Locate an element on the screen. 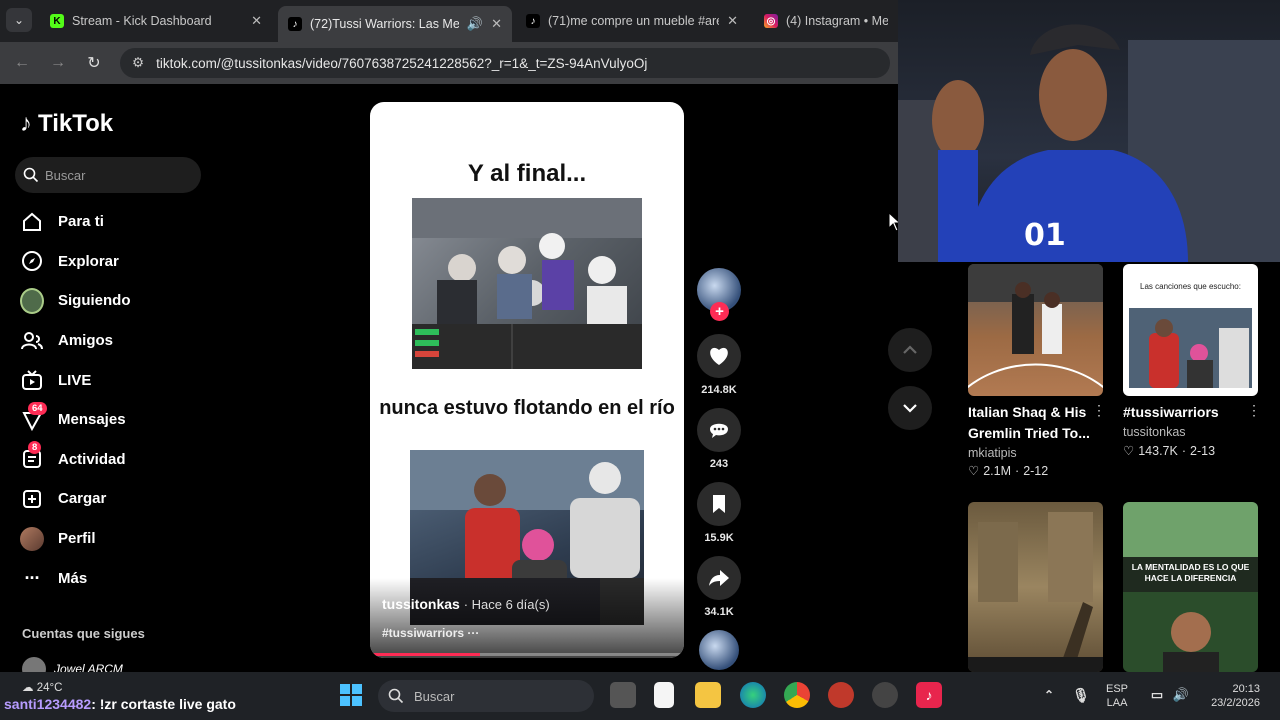 This screenshot has height=720, width=1280. music-disc-icon is located at coordinates (719, 650).